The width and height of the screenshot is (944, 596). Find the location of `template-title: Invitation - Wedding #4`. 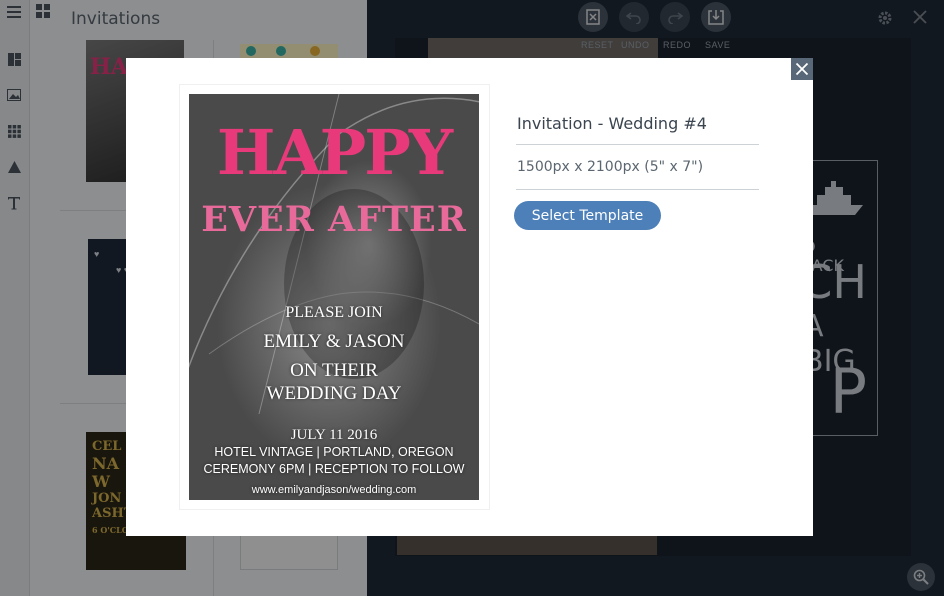

template-title: Invitation - Wedding #4 is located at coordinates (612, 123).